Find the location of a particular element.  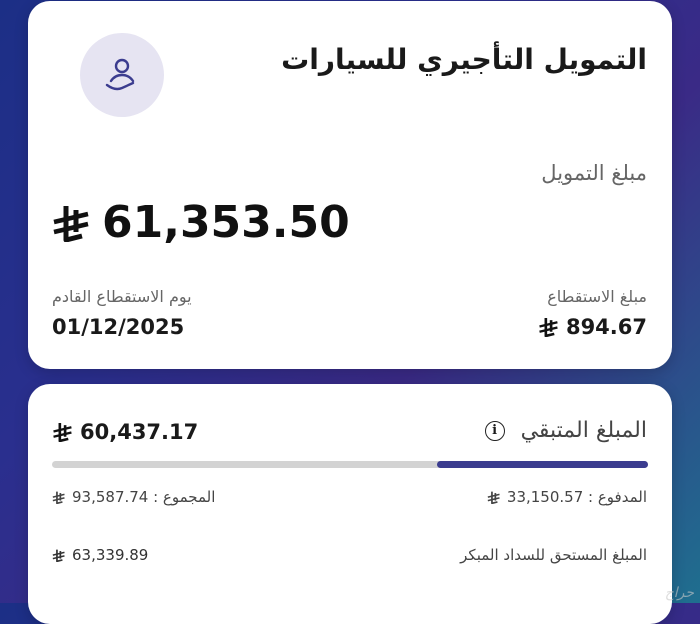

remaining-header: المبلغ المتبقي i is located at coordinates (565, 430).